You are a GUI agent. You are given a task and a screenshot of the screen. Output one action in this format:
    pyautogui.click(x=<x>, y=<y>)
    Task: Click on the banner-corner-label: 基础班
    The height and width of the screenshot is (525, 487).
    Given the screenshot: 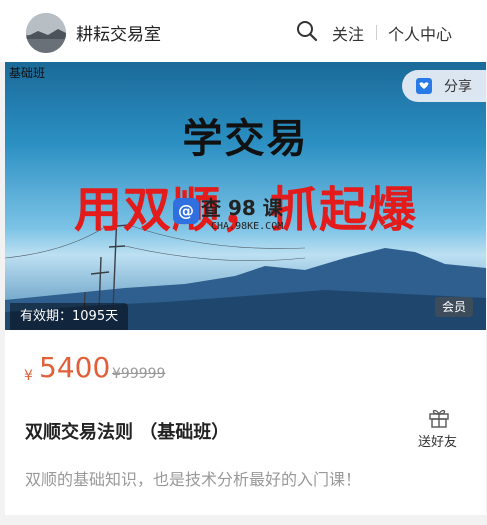 What is the action you would take?
    pyautogui.click(x=27, y=73)
    